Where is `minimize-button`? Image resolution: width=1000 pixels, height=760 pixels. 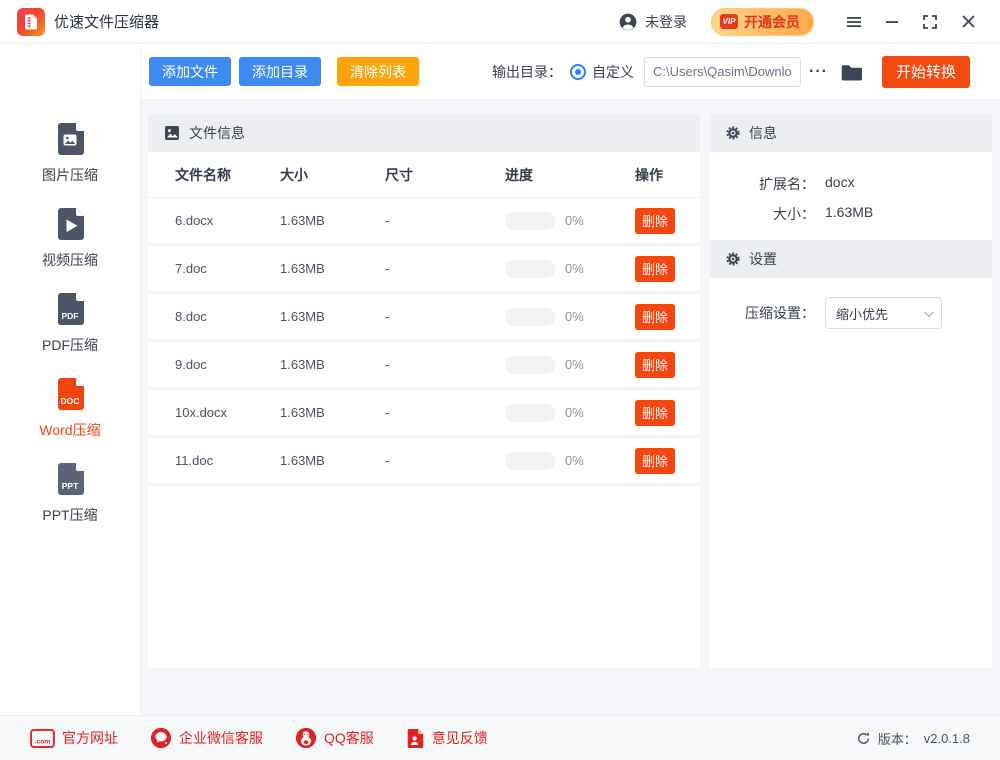 minimize-button is located at coordinates (892, 22).